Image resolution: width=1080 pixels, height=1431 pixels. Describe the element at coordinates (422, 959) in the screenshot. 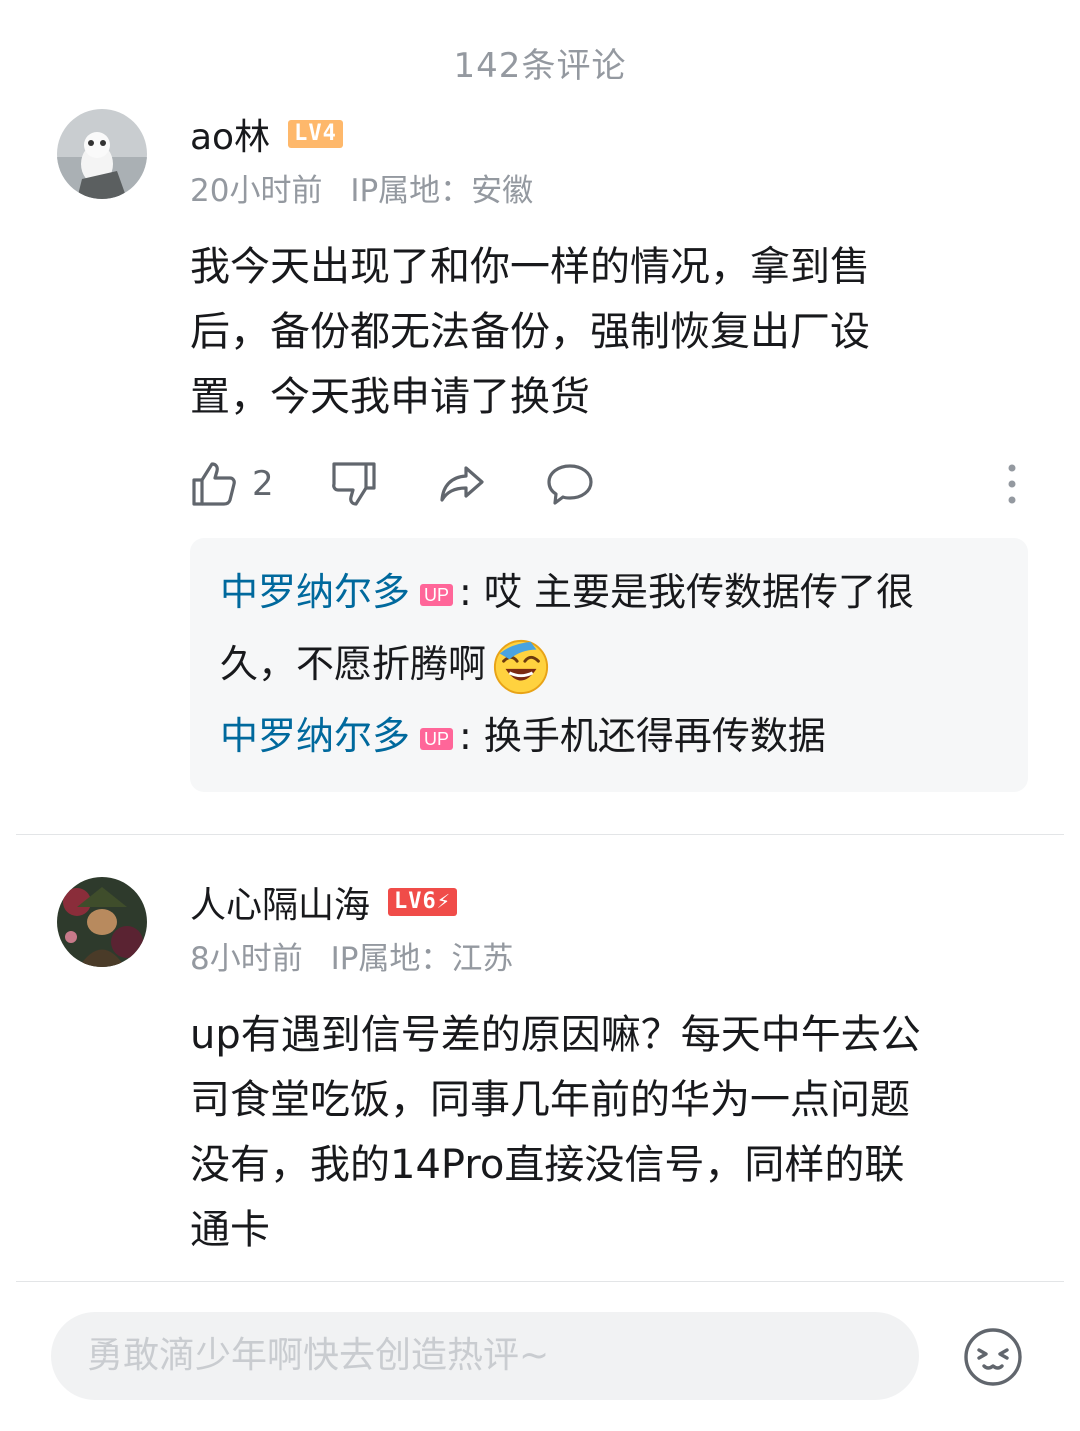

I see `comment-ip: IP属地：江苏` at that location.